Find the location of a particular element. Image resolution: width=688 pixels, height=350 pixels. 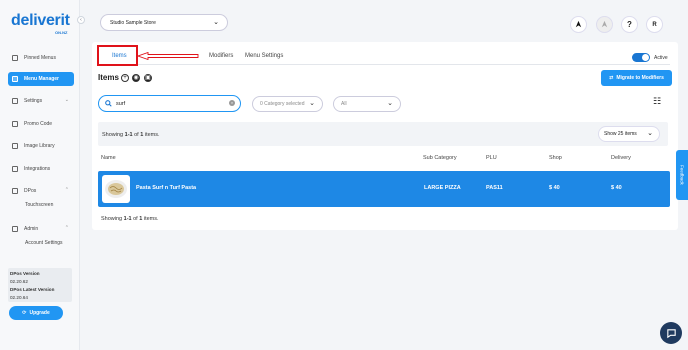

sidebar-item-promo-code: Promo Code is located at coordinates (41, 124).